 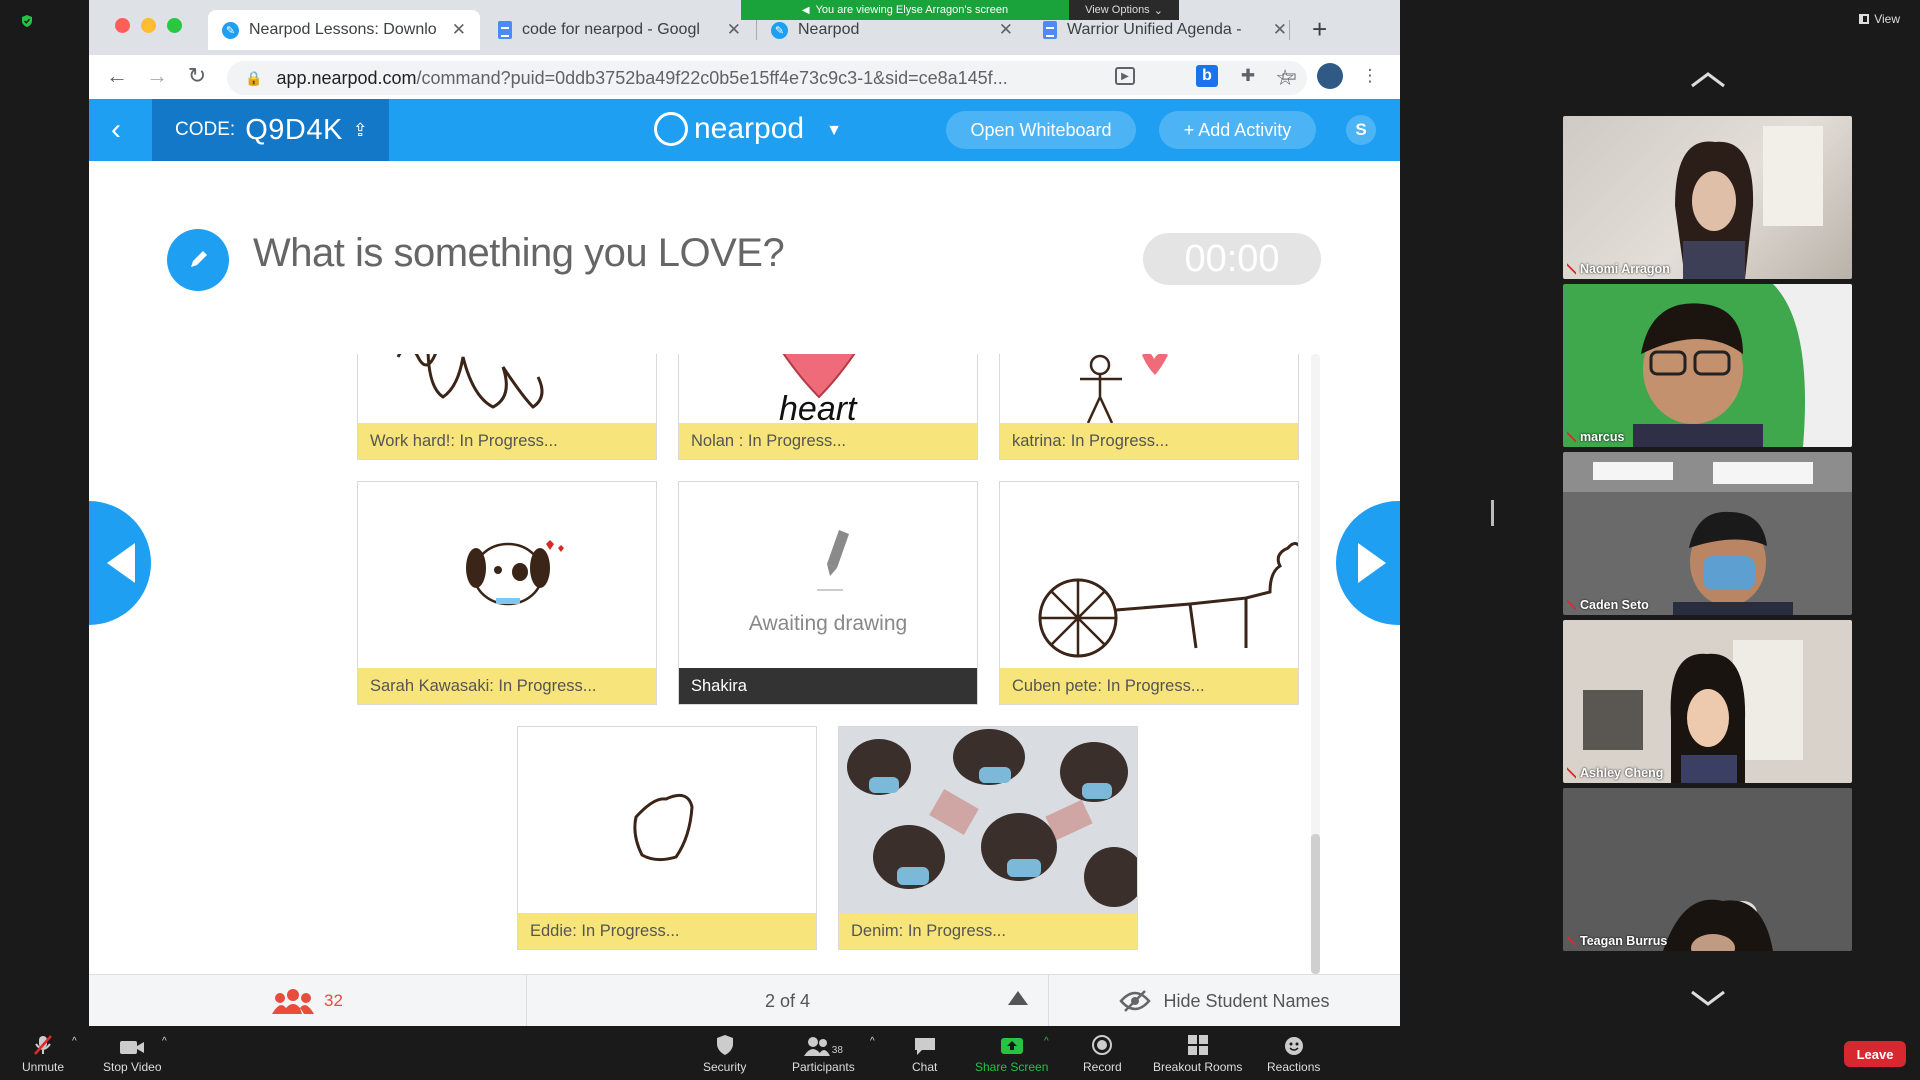 What do you see at coordinates (1707, 197) in the screenshot?
I see `participant-tile: Naomi Arragon` at bounding box center [1707, 197].